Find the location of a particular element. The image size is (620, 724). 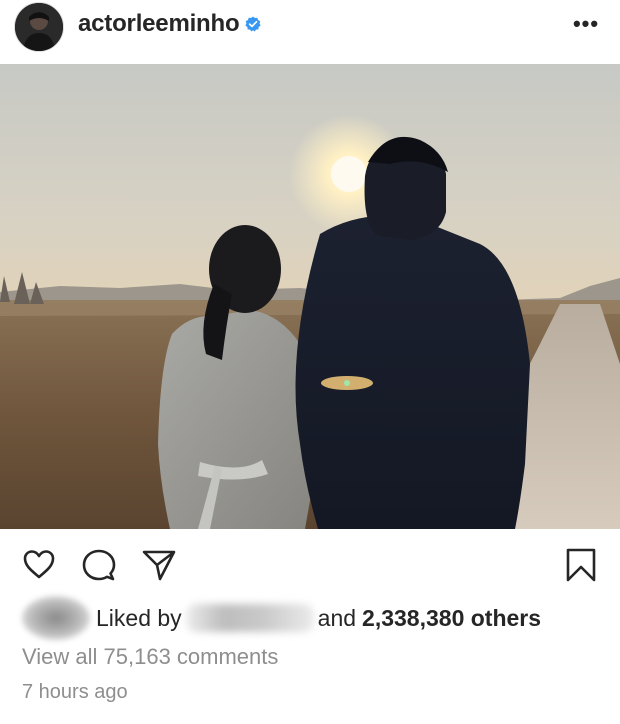

view-all-comments-link: View all 75,163 comments is located at coordinates (150, 657).